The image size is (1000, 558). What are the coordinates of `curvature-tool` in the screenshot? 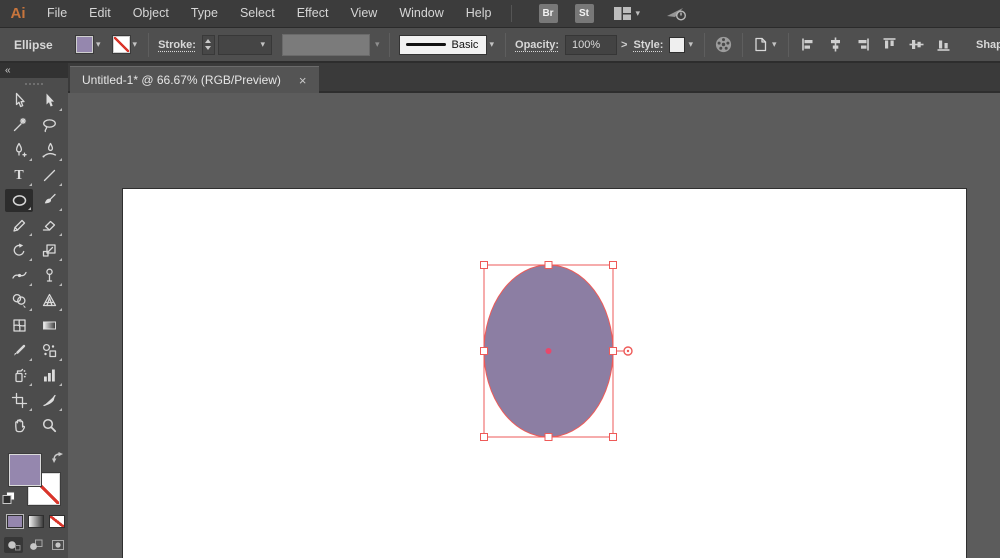 It's located at (49, 150).